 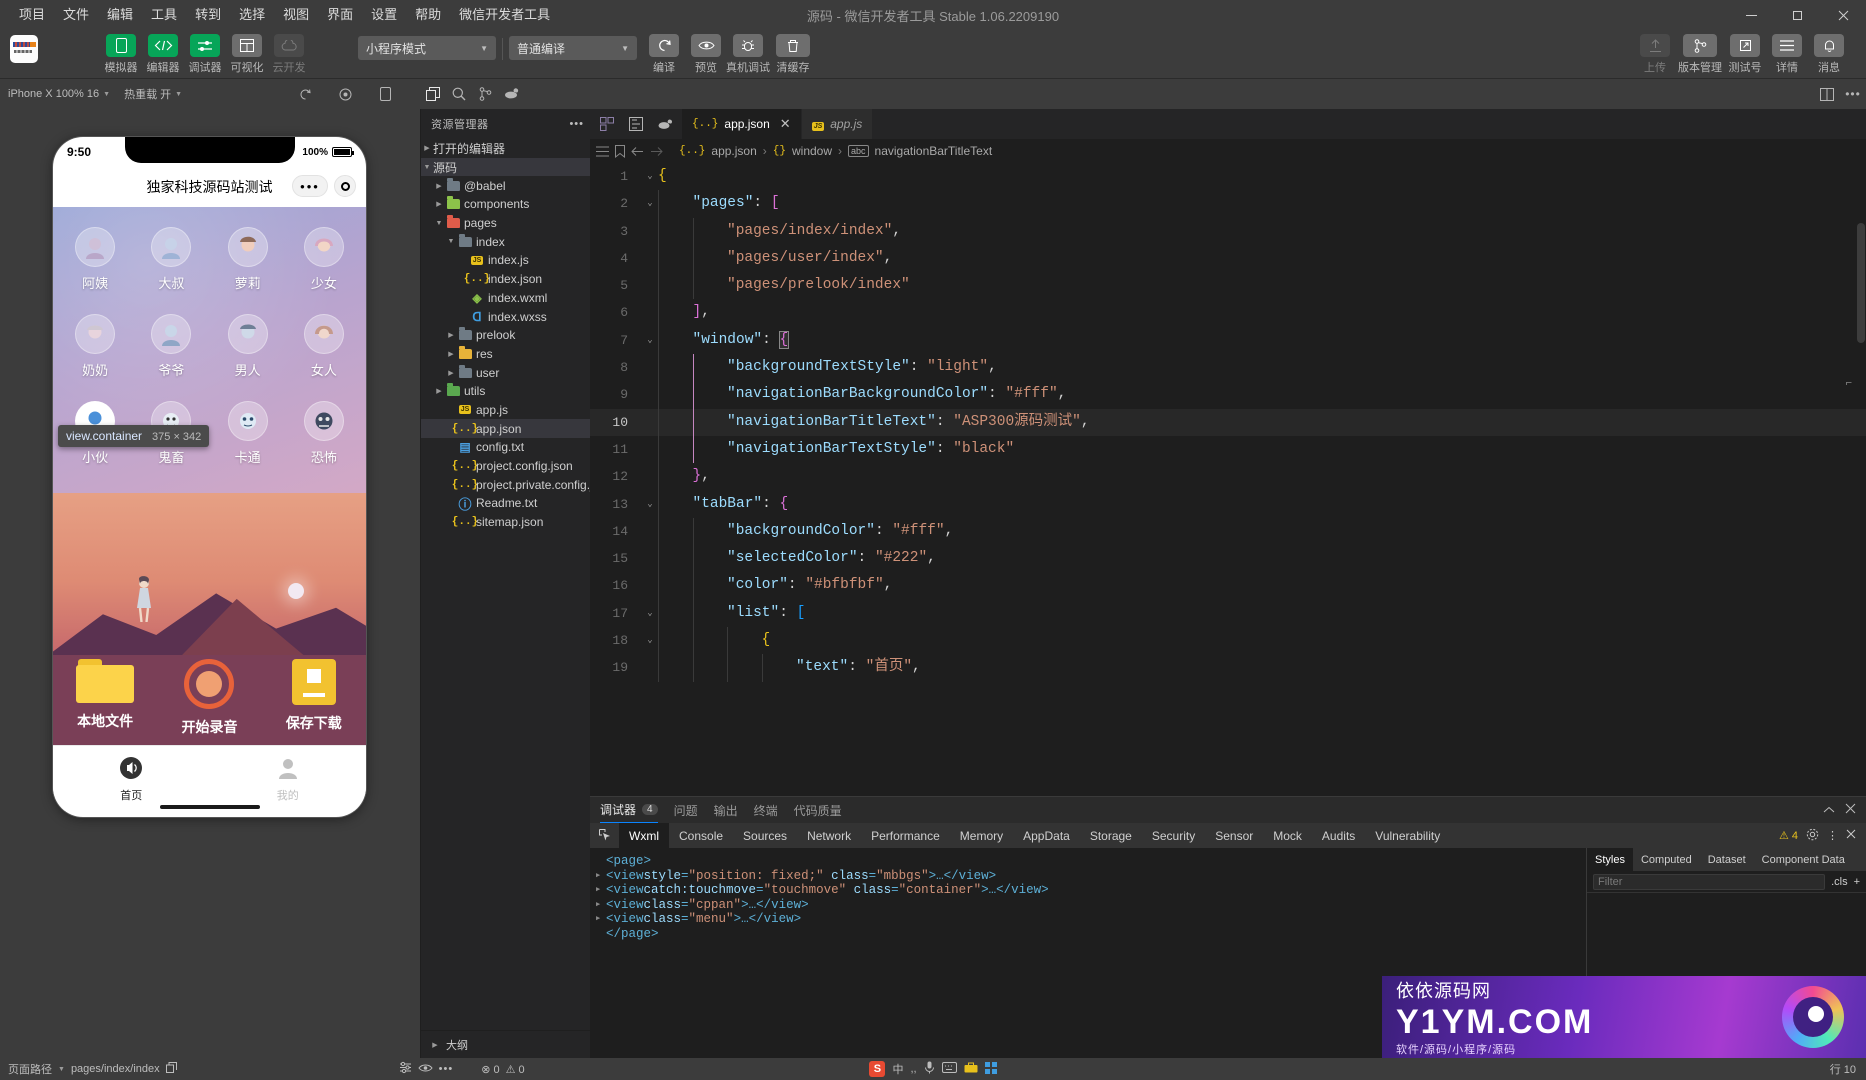 I want to click on device-icon, so click(x=385, y=94).